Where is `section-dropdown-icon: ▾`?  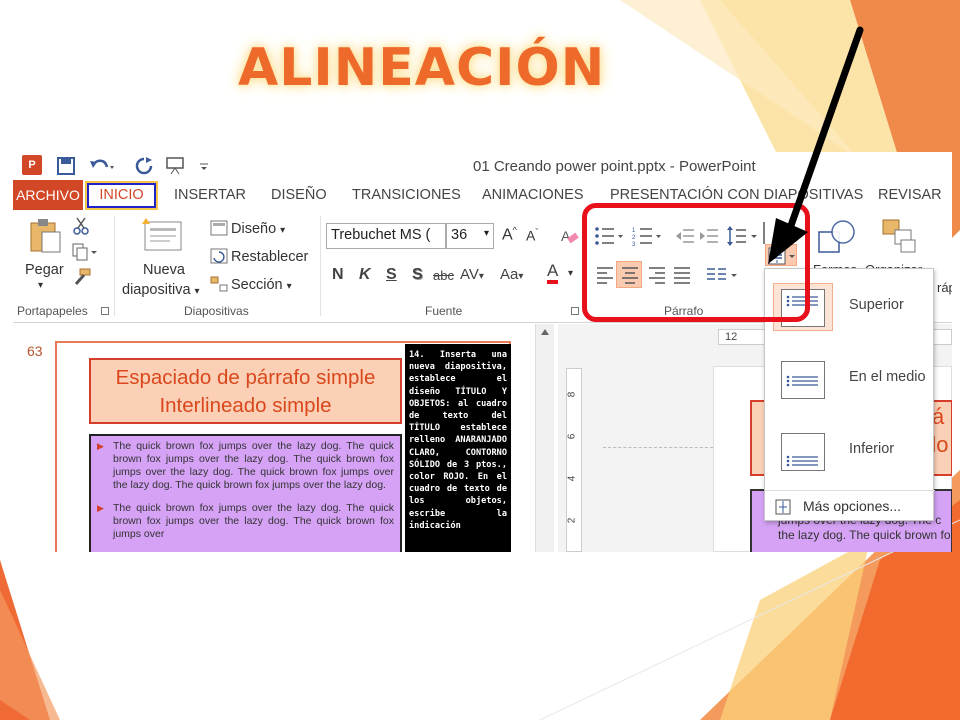
section-dropdown-icon: ▾ is located at coordinates (289, 286).